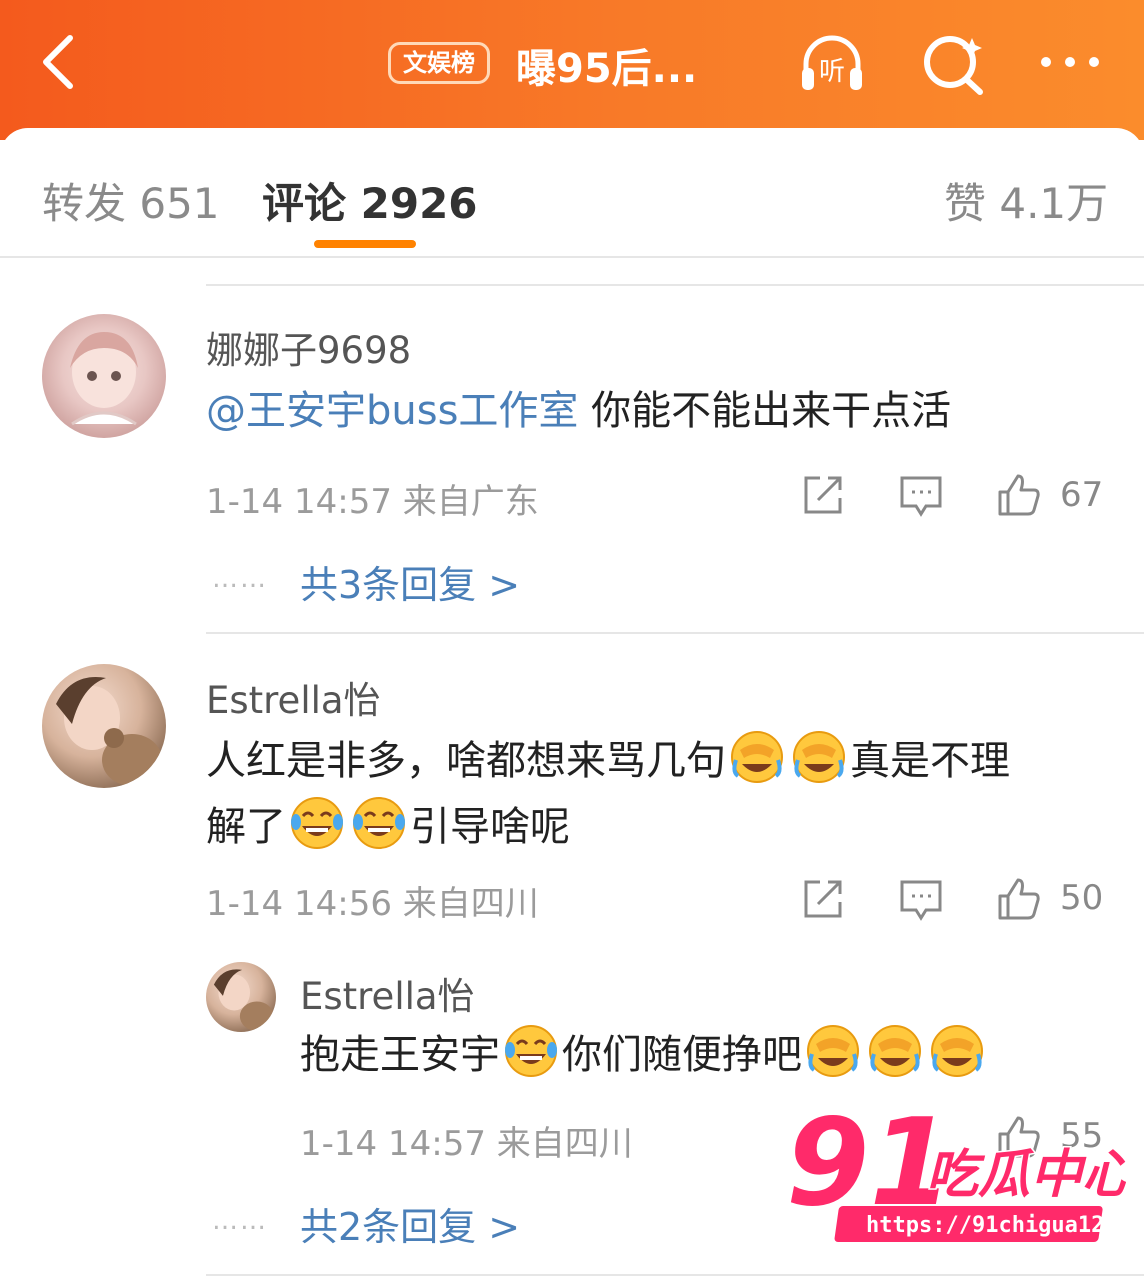 This screenshot has height=1280, width=1144. I want to click on tab-likes: 赞 4.1万, so click(1026, 200).